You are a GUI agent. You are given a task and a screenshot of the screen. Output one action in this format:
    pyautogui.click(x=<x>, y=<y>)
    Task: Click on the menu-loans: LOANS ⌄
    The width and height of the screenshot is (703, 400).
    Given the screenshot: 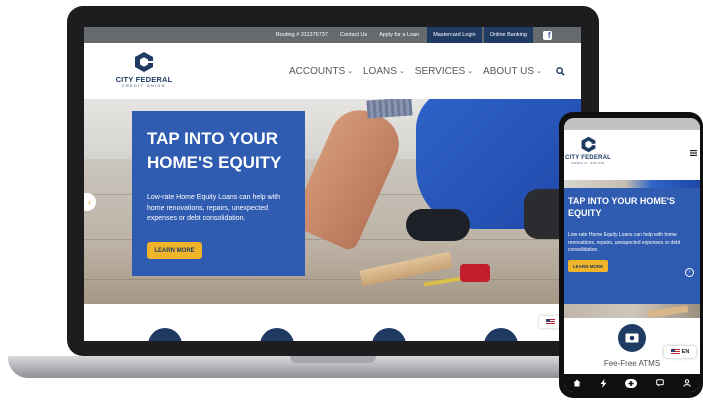 What is the action you would take?
    pyautogui.click(x=384, y=71)
    